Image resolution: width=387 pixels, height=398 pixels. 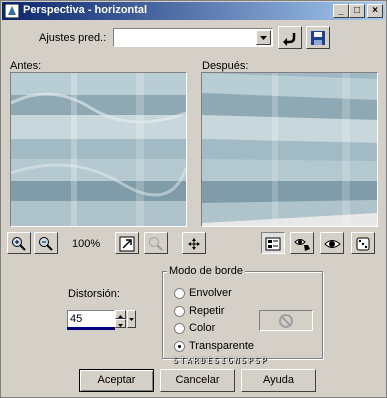 I want to click on option-color-label: Color, so click(x=202, y=328).